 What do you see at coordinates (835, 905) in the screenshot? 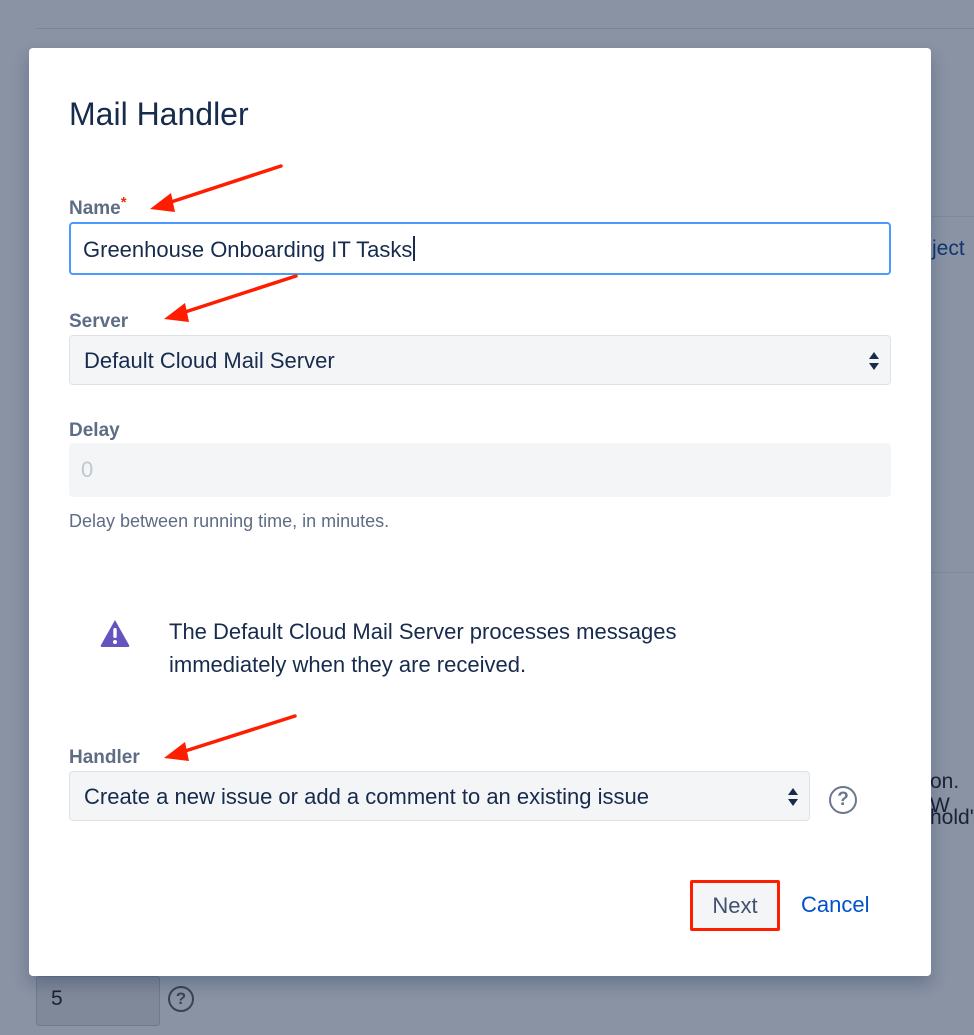
I see `cancel-link: Cancel` at bounding box center [835, 905].